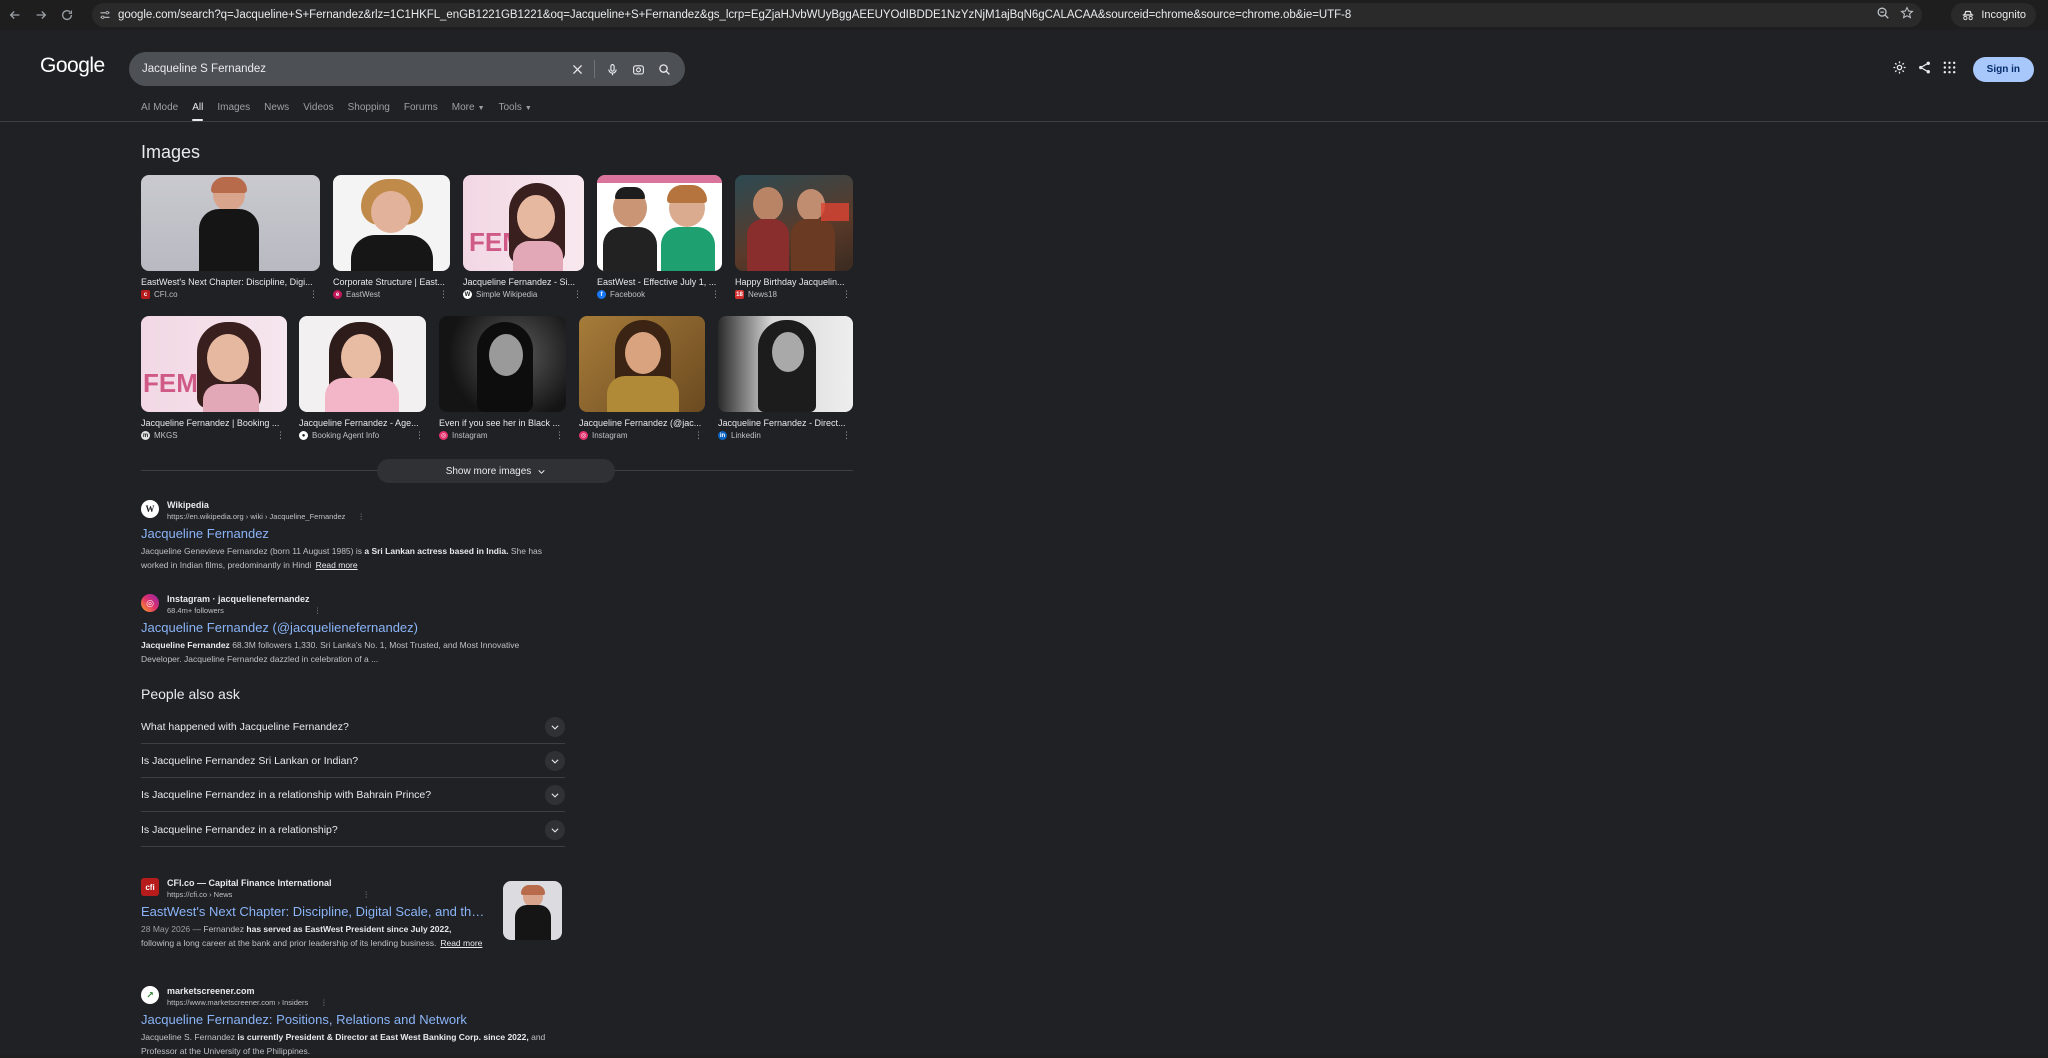  What do you see at coordinates (72, 66) in the screenshot?
I see `google-logo: Google` at bounding box center [72, 66].